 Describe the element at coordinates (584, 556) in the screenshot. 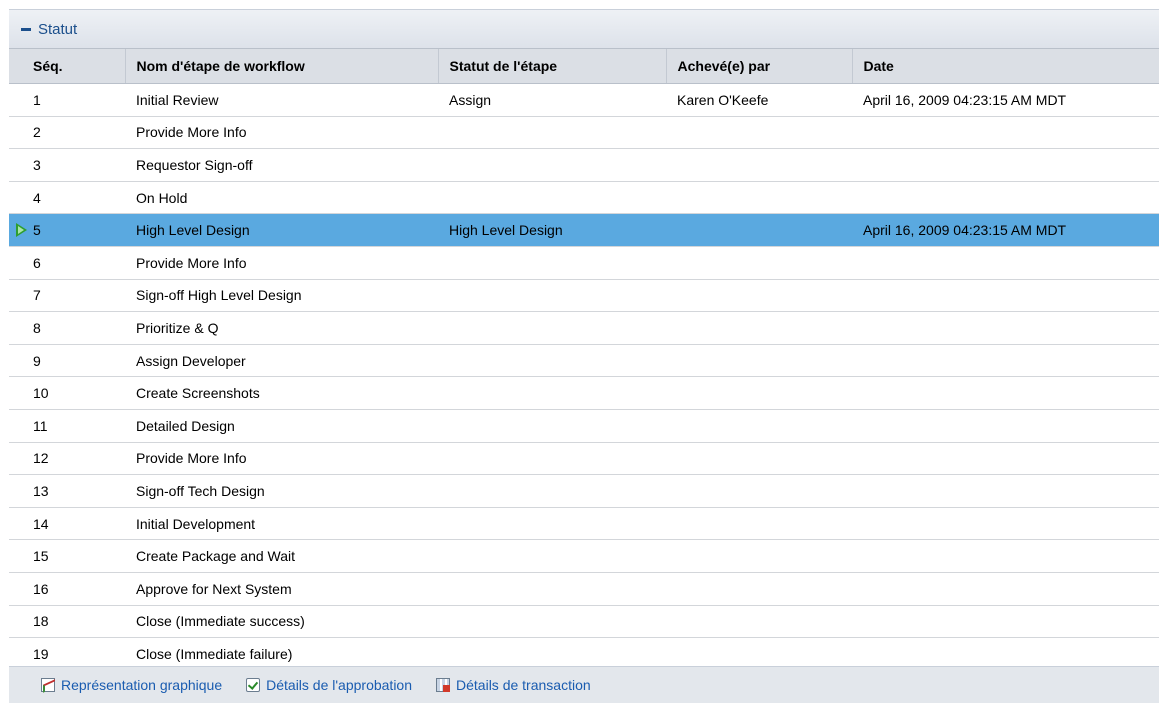

I see `table-row: 15 Create Package and Wait` at that location.